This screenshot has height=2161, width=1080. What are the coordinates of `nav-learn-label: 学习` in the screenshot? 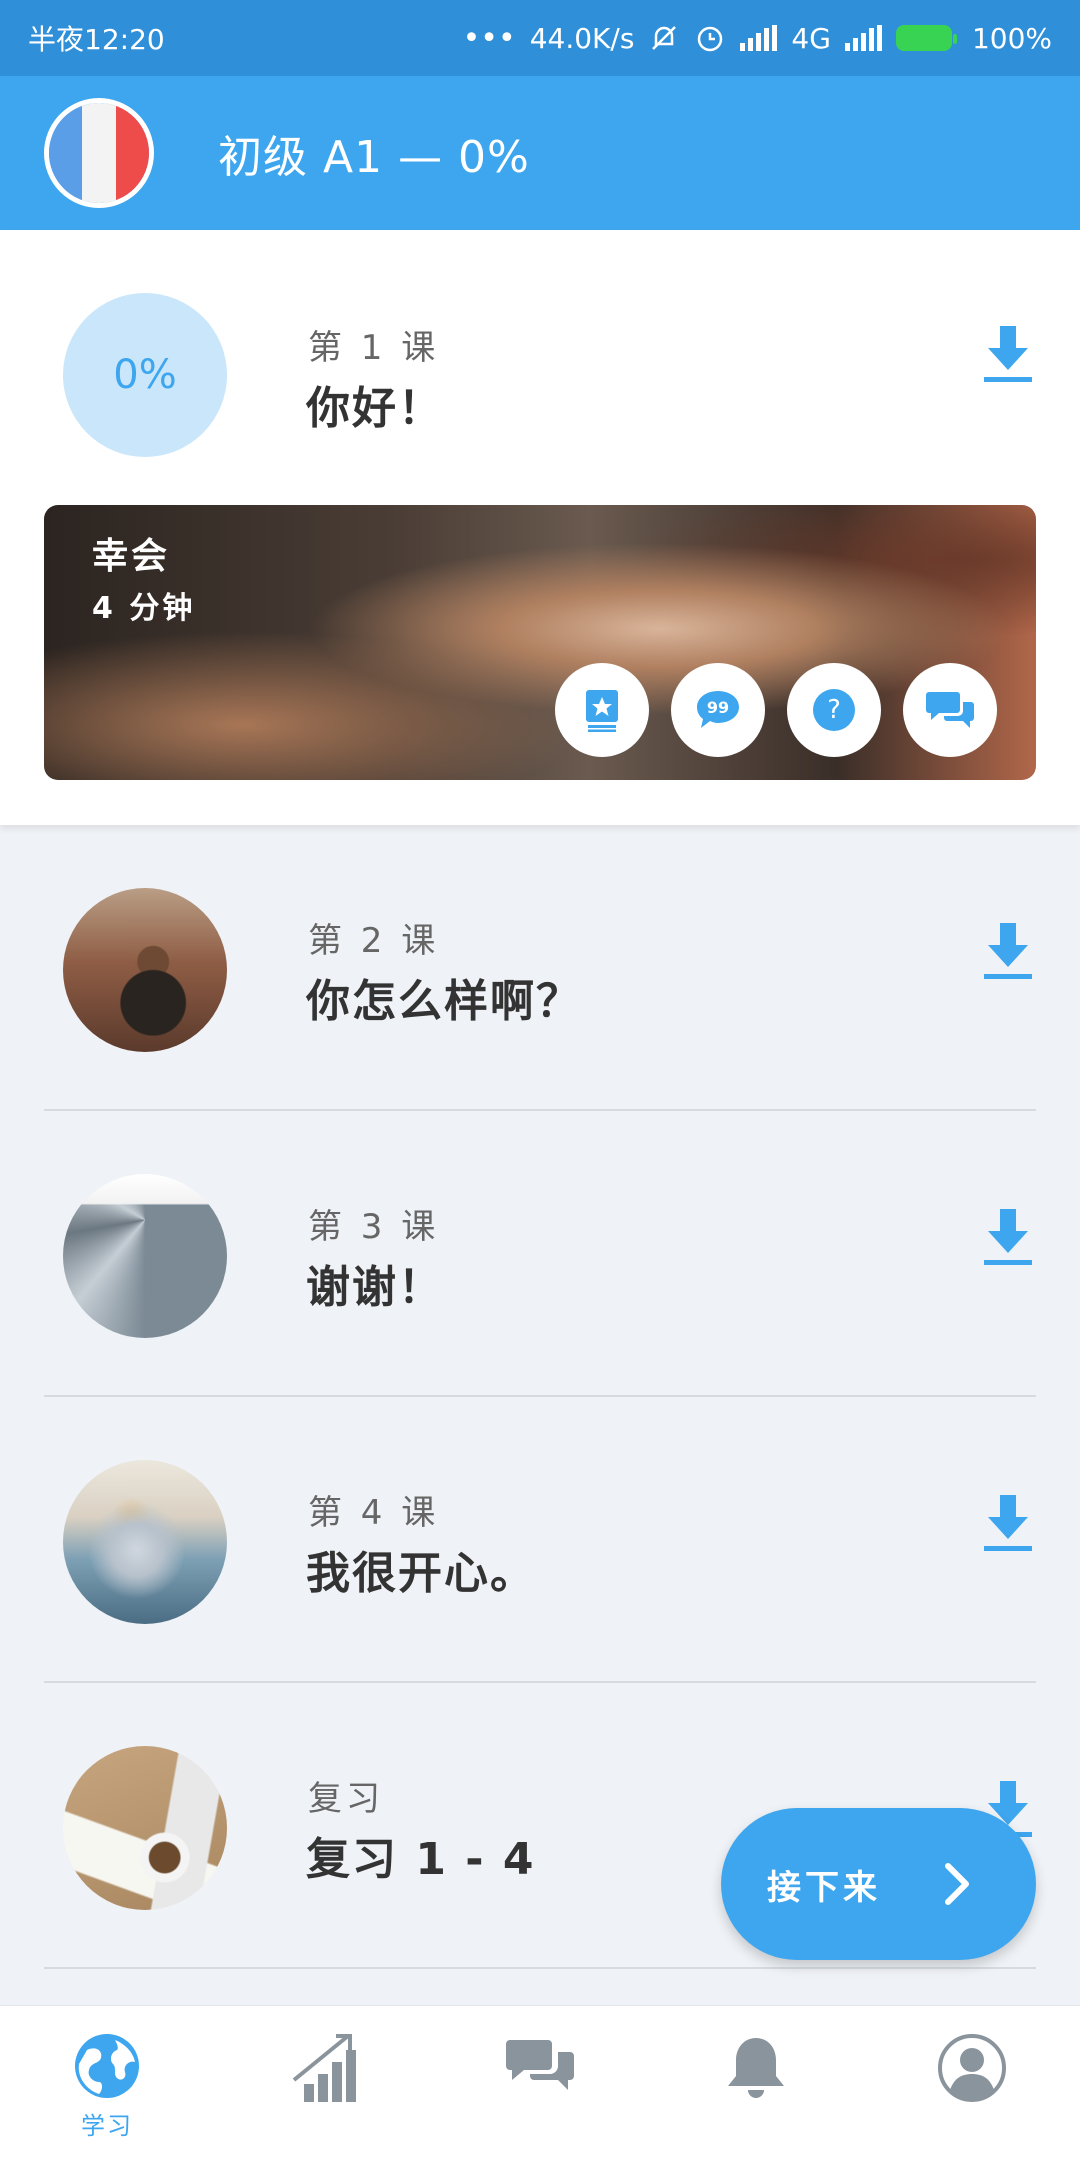 It's located at (107, 2126).